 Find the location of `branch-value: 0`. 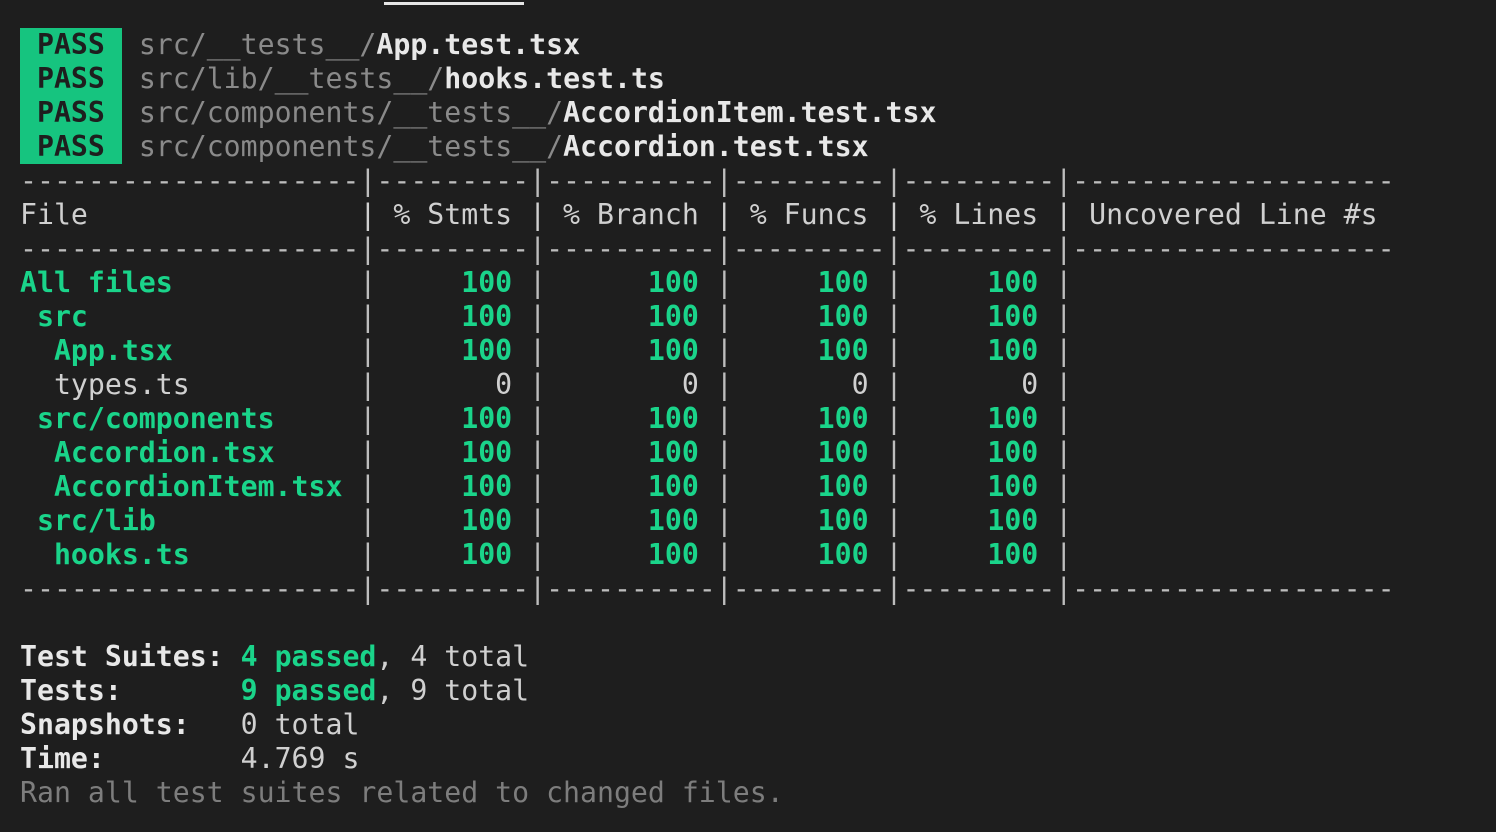

branch-value: 0 is located at coordinates (631, 384).